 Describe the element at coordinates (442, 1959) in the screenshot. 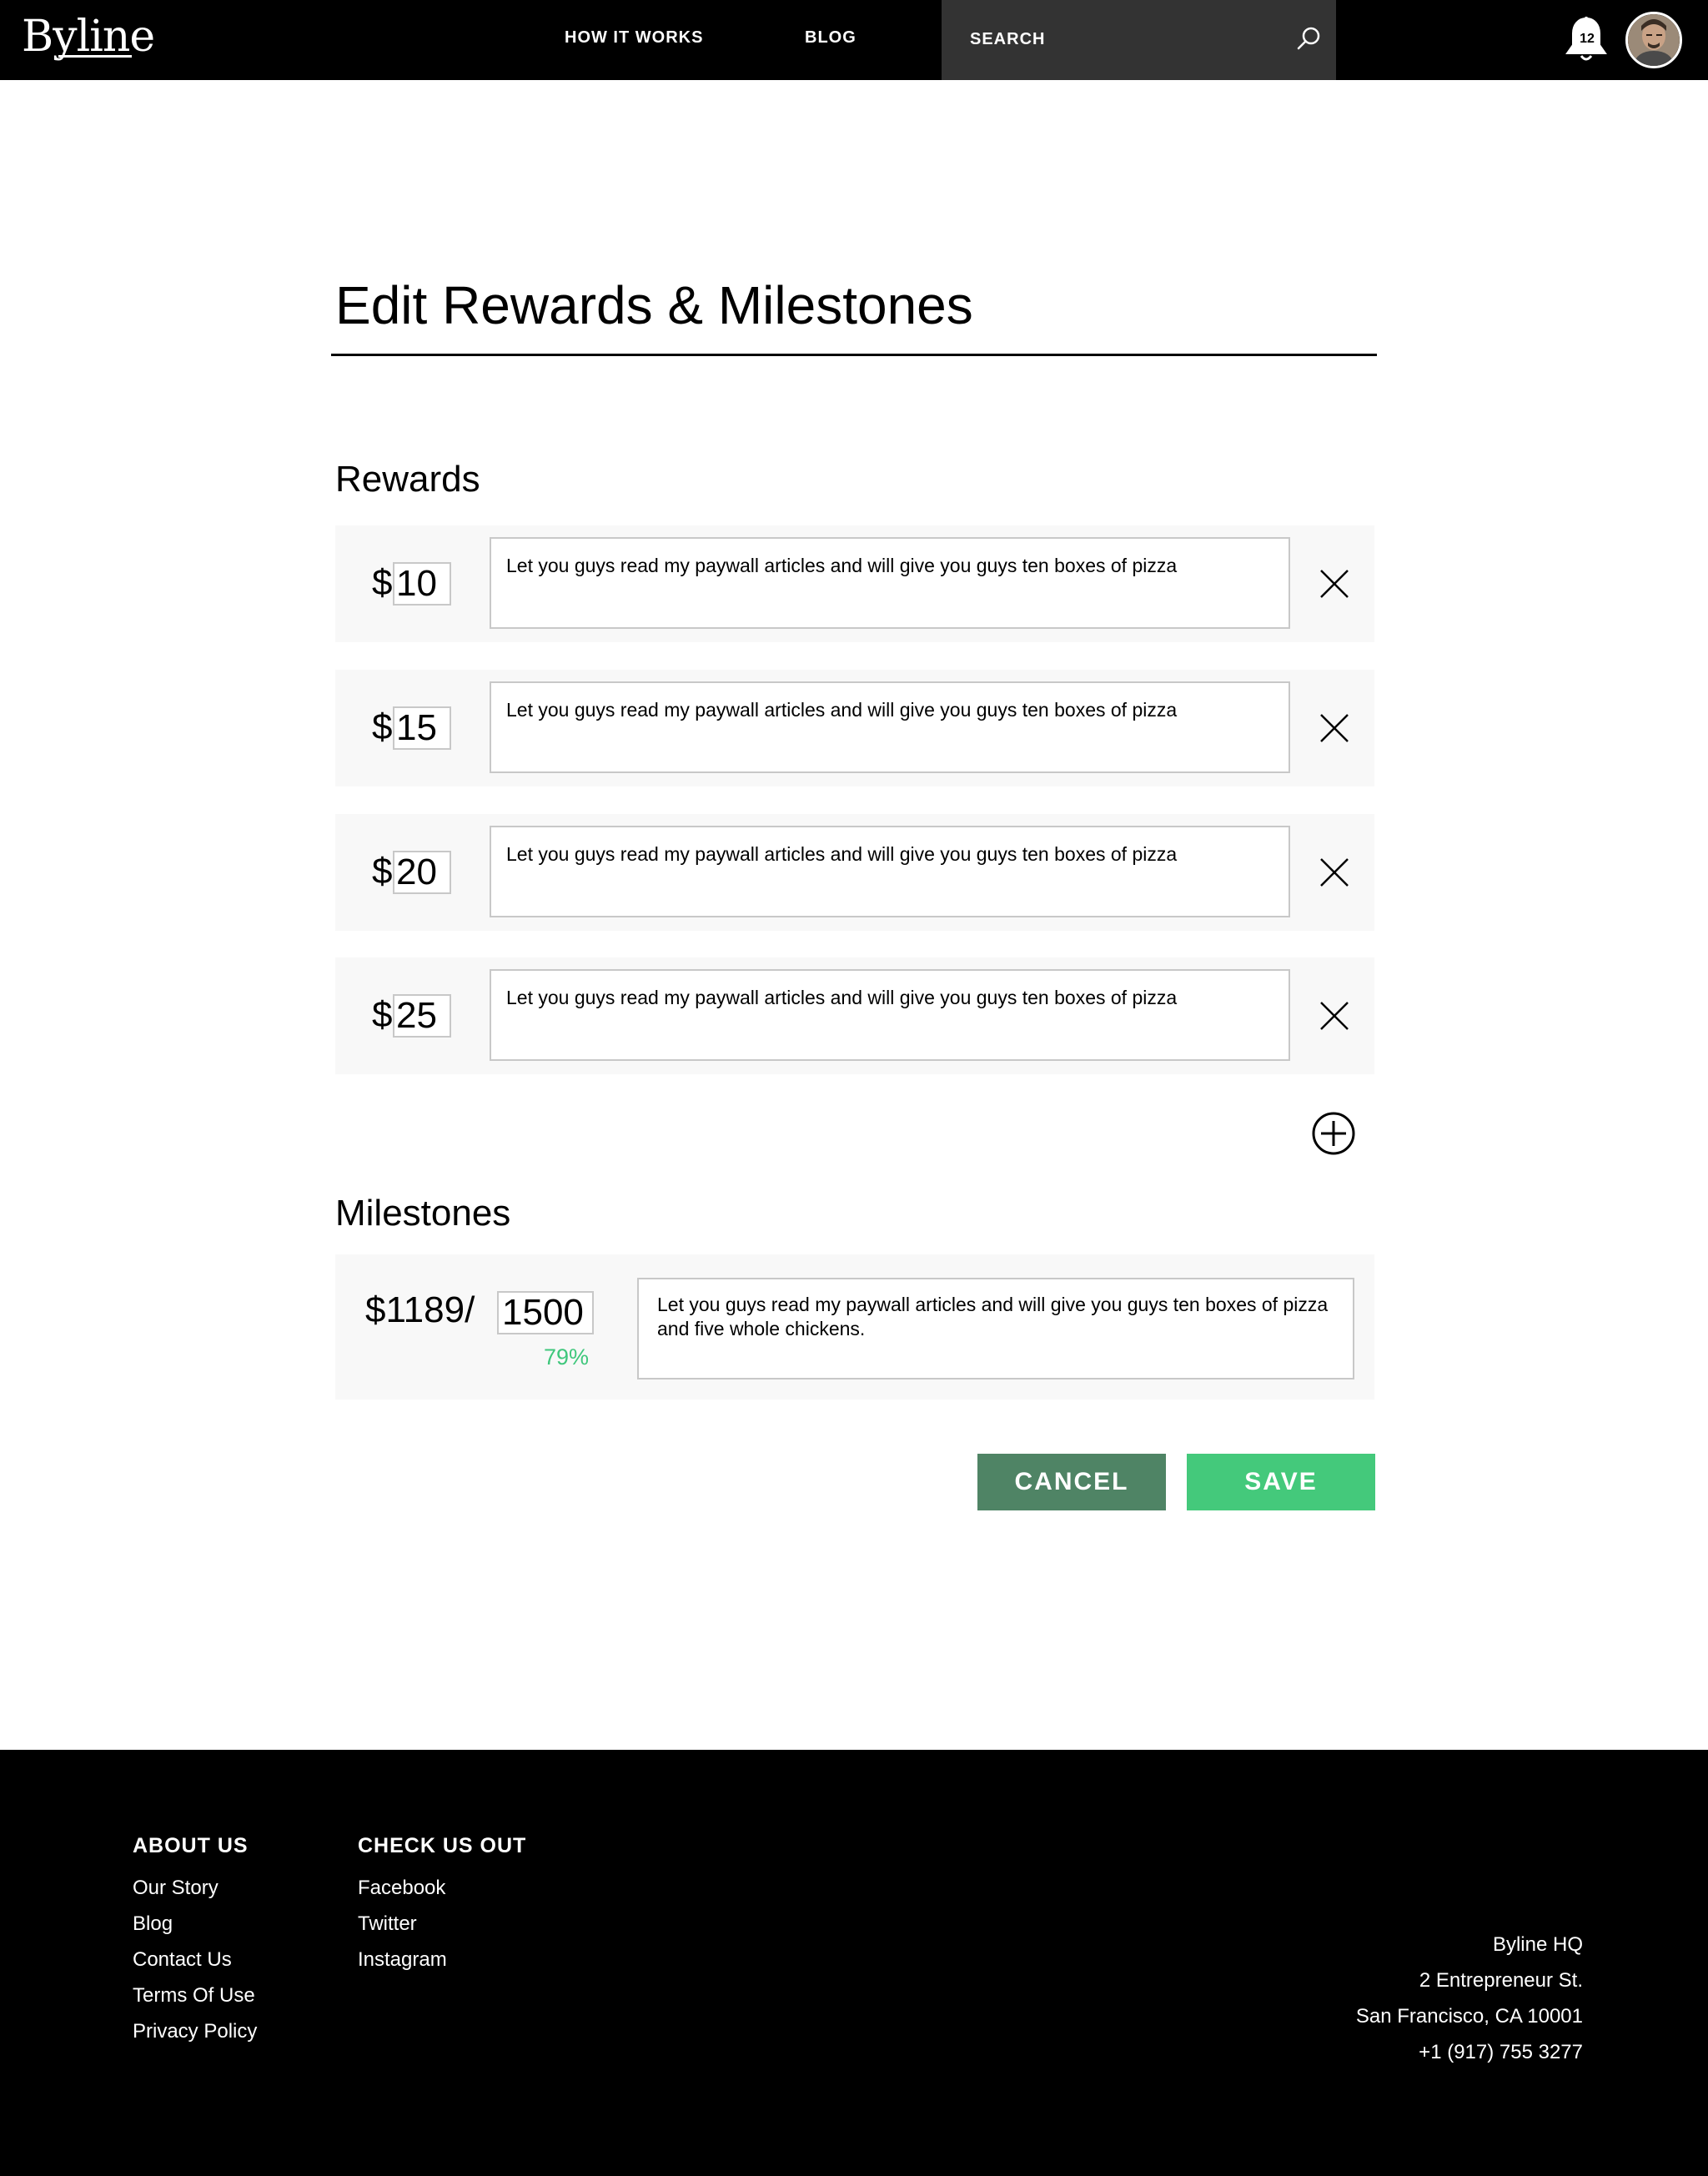

I see `footer-link-instagram: Instagram` at that location.